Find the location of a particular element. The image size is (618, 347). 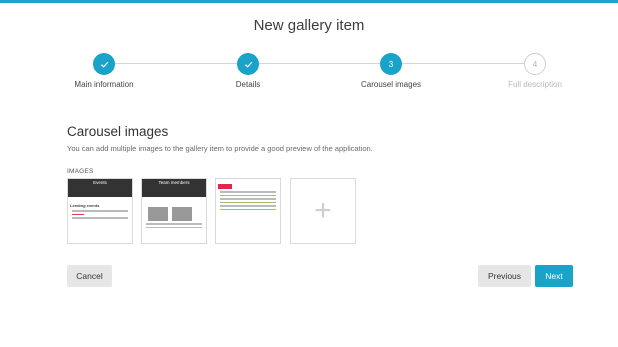

images-label: IMAGES is located at coordinates (80, 171).